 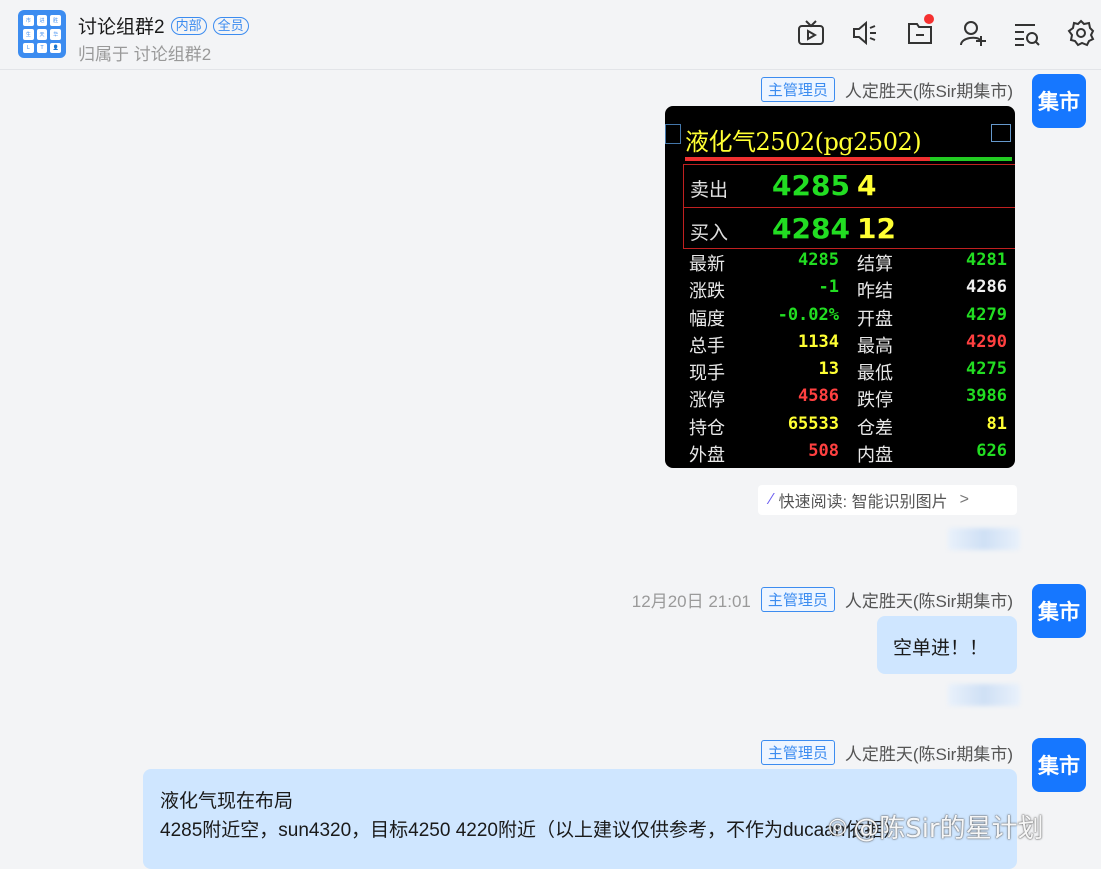 What do you see at coordinates (863, 502) in the screenshot?
I see `quick-read-label: 快速阅读: 智能识别图片` at bounding box center [863, 502].